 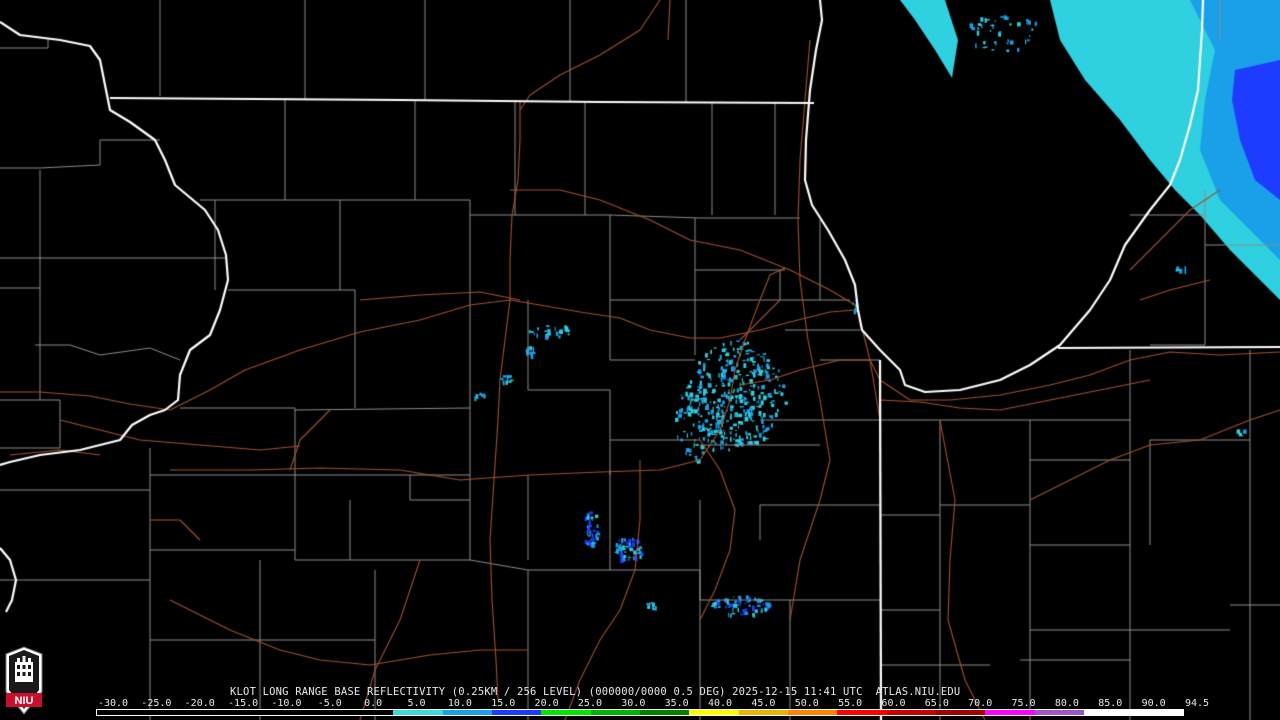 I want to click on scale-label: 55.0, so click(x=850, y=703).